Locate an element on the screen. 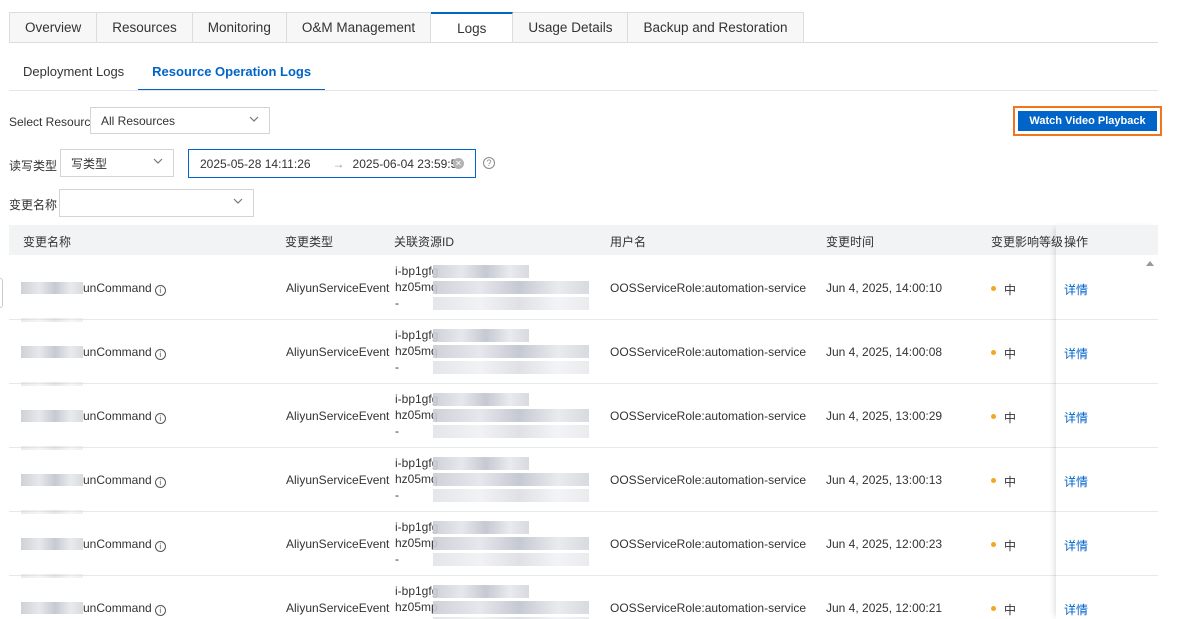  scroll-up-icon is located at coordinates (1150, 263).